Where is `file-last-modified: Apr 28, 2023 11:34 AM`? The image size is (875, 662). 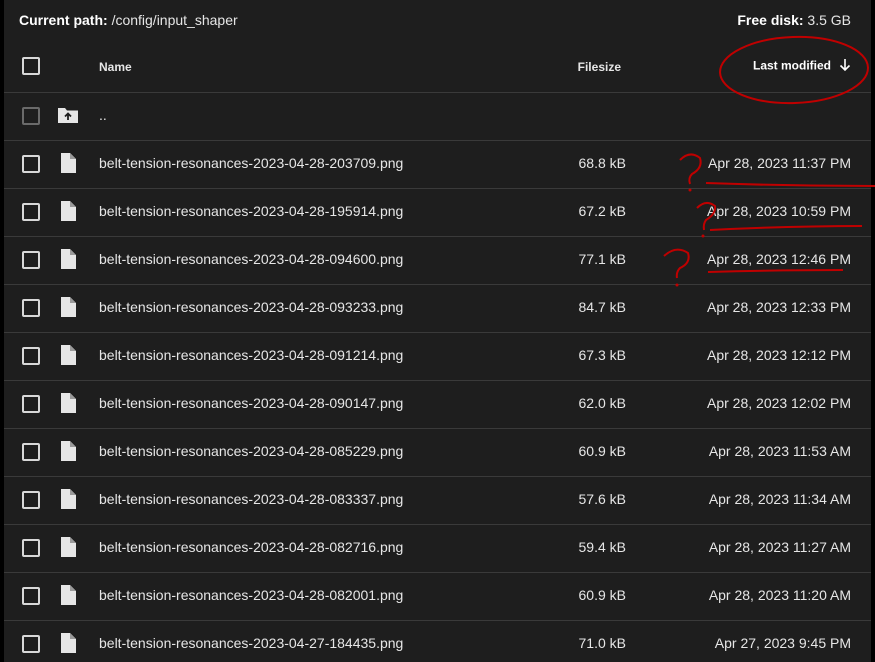 file-last-modified: Apr 28, 2023 11:34 AM is located at coordinates (779, 499).